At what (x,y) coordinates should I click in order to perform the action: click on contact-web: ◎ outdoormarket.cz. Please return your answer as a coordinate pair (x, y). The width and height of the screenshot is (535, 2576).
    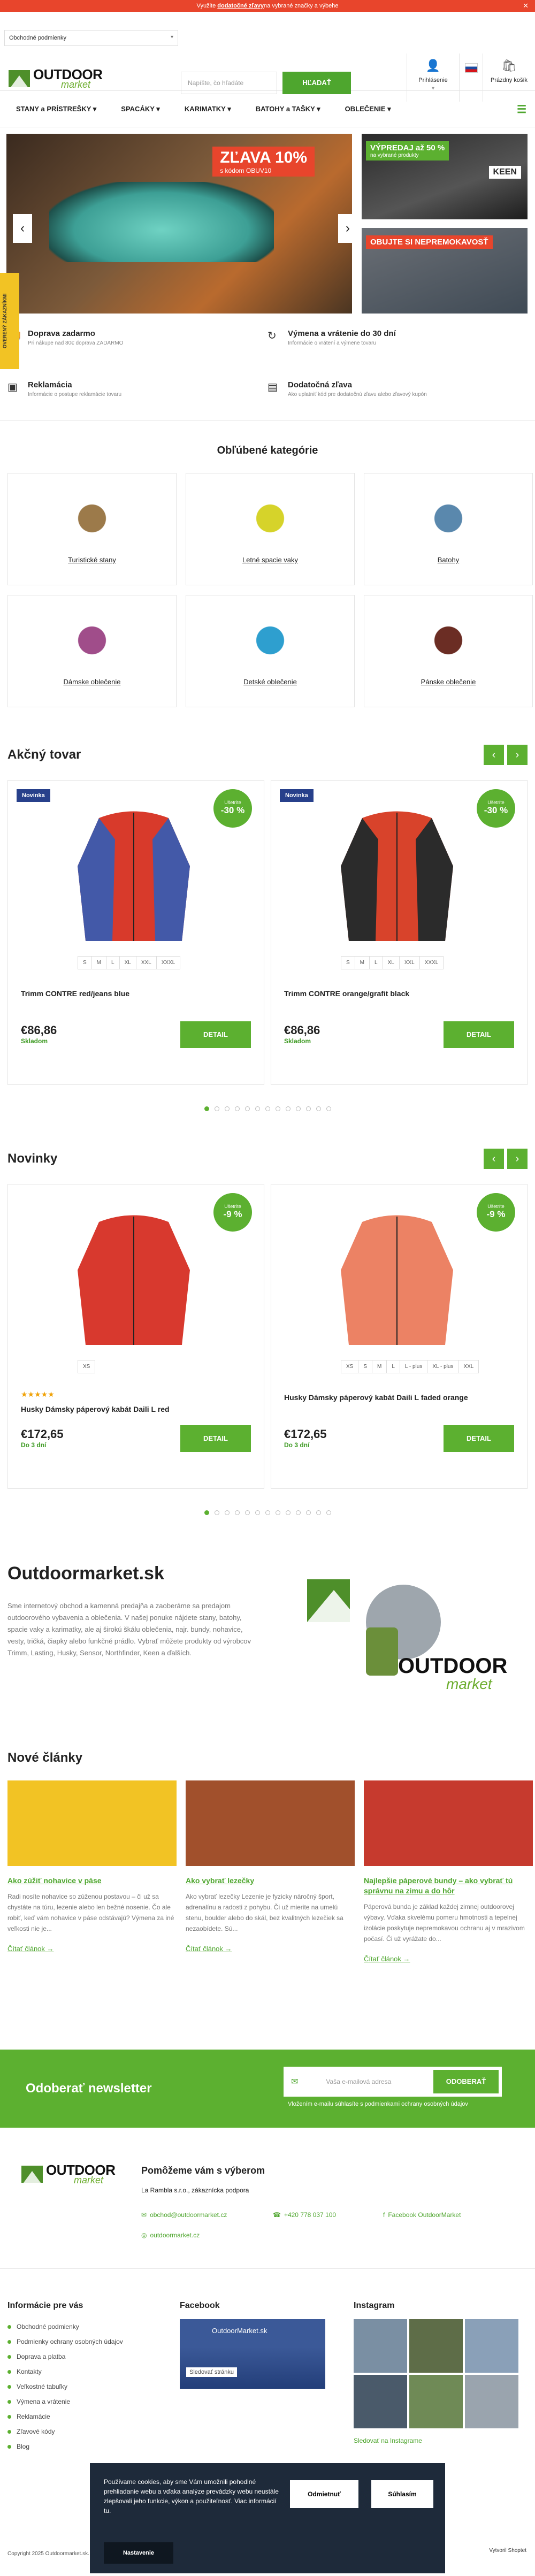
    Looking at the image, I should click on (171, 2235).